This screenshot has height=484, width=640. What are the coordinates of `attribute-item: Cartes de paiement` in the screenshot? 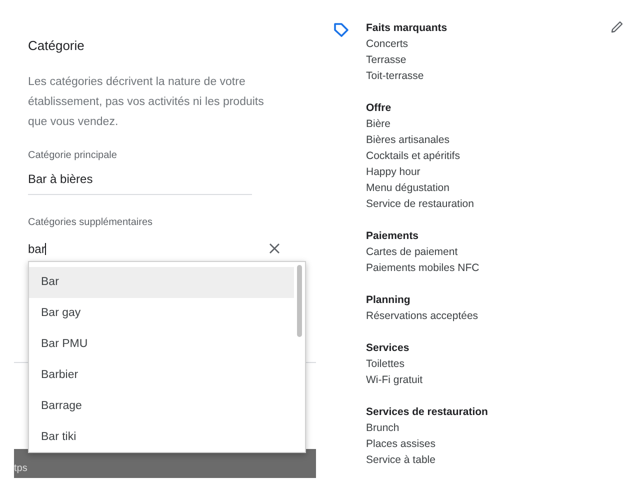 It's located at (412, 252).